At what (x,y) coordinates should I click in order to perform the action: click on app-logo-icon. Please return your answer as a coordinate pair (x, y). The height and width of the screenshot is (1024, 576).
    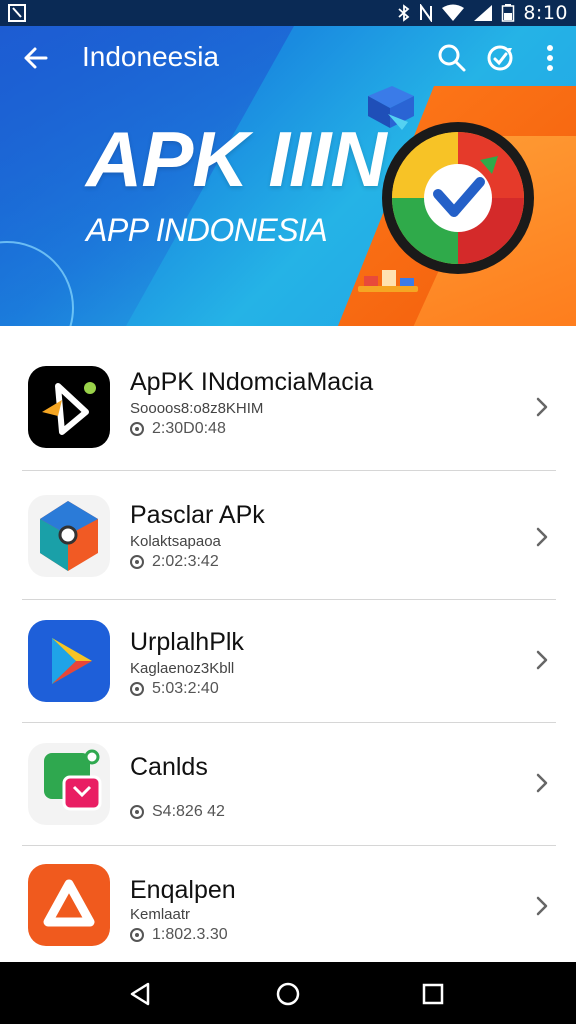
    Looking at the image, I should click on (458, 198).